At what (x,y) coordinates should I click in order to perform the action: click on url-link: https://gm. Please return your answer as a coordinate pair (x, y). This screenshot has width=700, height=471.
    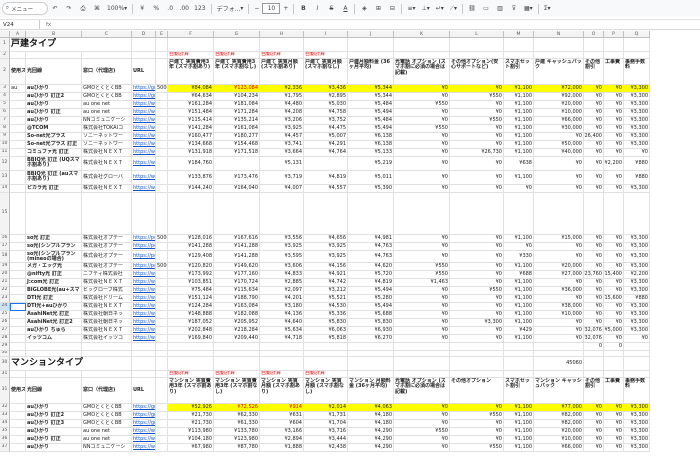
    Looking at the image, I should click on (144, 416).